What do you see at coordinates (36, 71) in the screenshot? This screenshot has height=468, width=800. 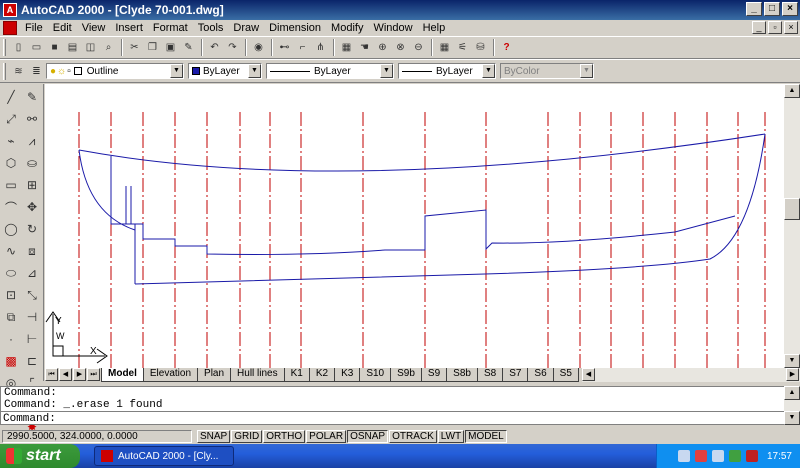 I see `layers-icon: ≣` at bounding box center [36, 71].